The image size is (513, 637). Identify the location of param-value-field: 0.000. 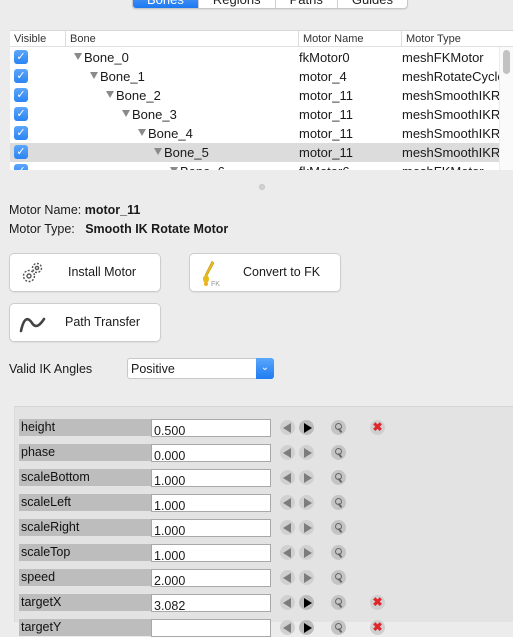
(211, 453).